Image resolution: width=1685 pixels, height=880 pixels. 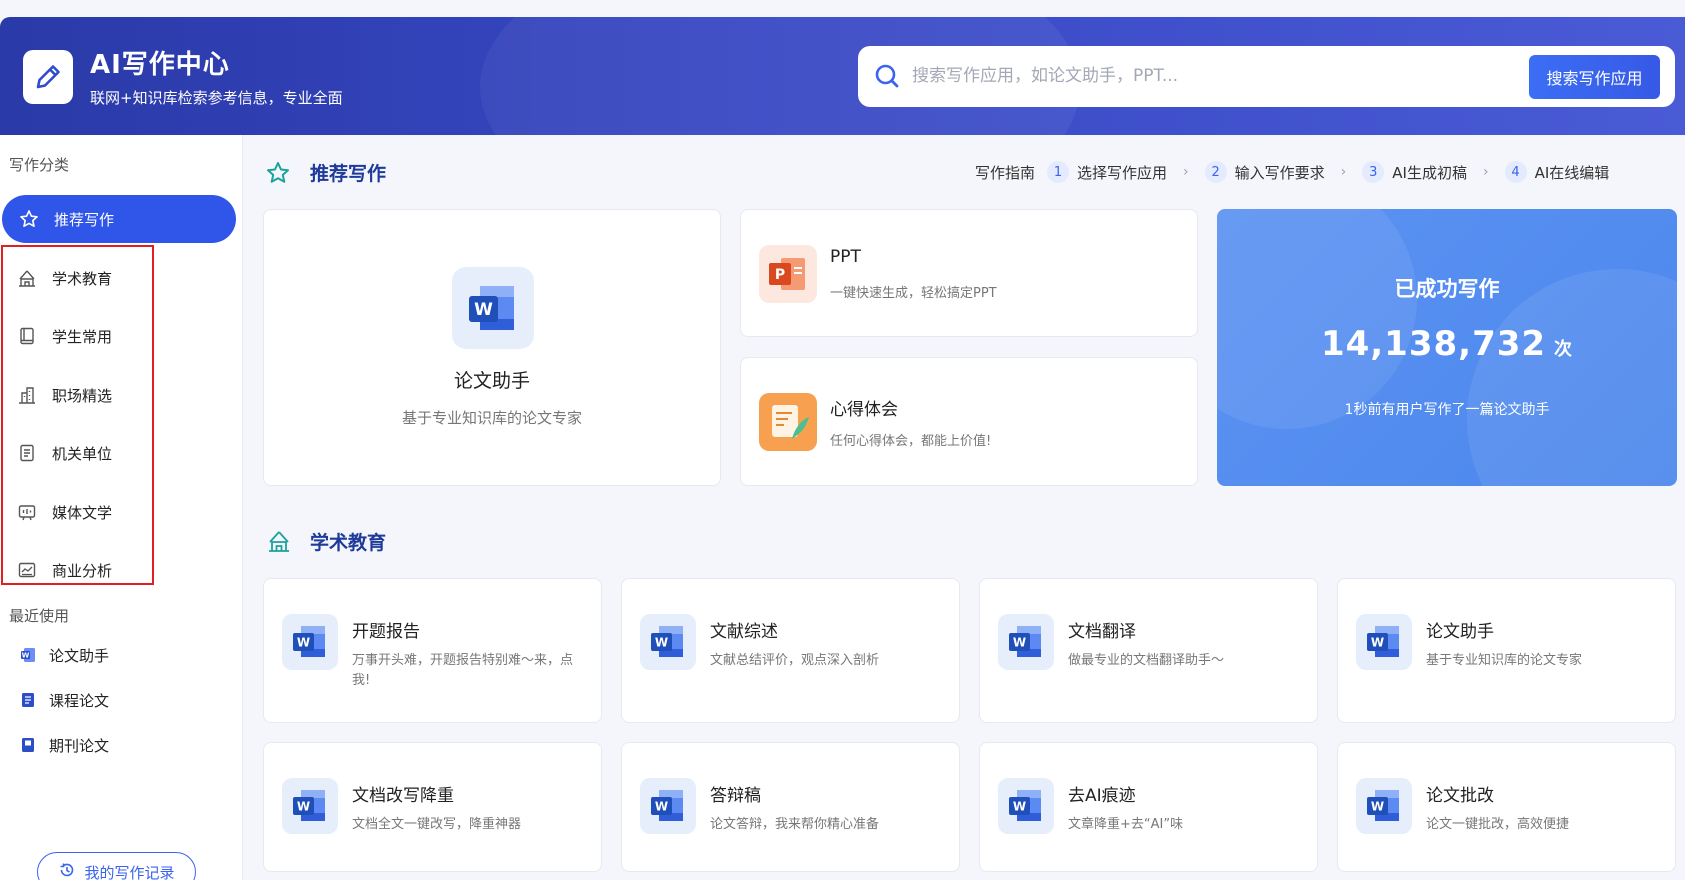 What do you see at coordinates (790, 807) in the screenshot?
I see `tool-card: W 答辩稿 论文答辩，我来帮你精心准备` at bounding box center [790, 807].